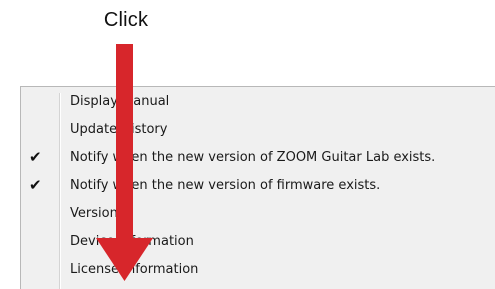 This screenshot has width=495, height=289. What do you see at coordinates (132, 241) in the screenshot?
I see `menu-item-label: Device Information` at bounding box center [132, 241].